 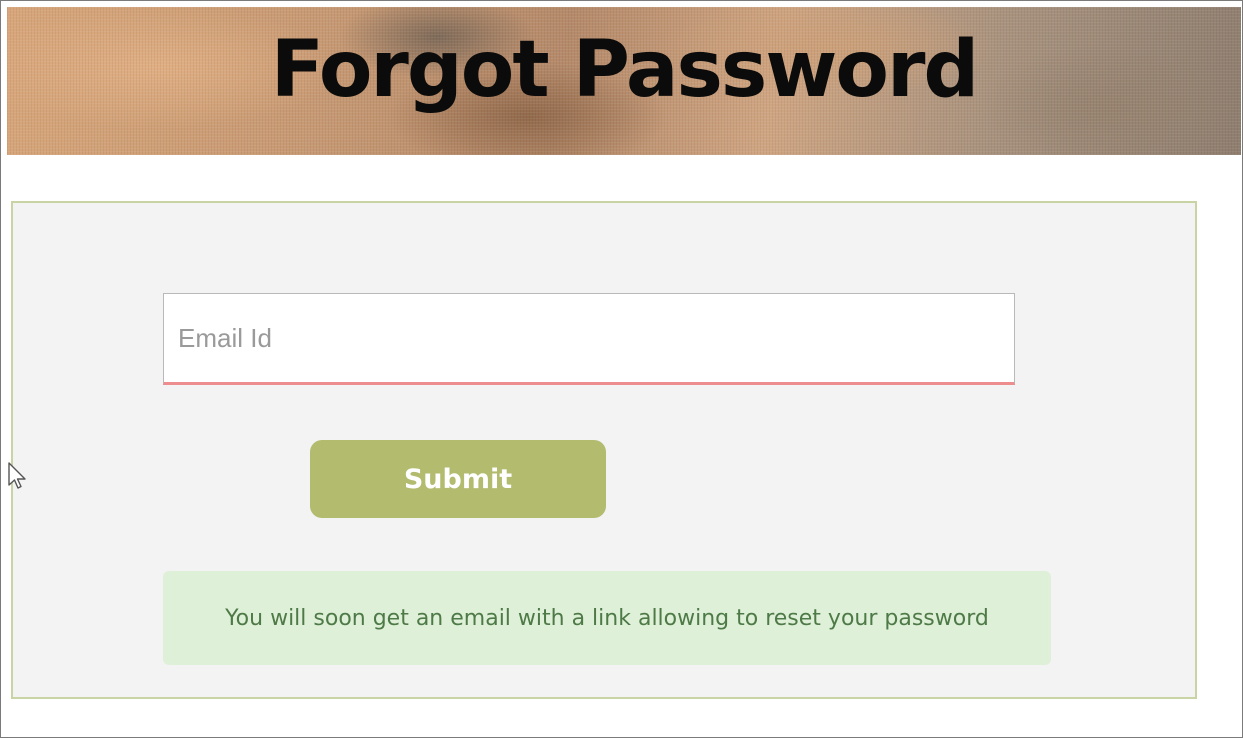 I want to click on submit-button: Submit, so click(x=458, y=479).